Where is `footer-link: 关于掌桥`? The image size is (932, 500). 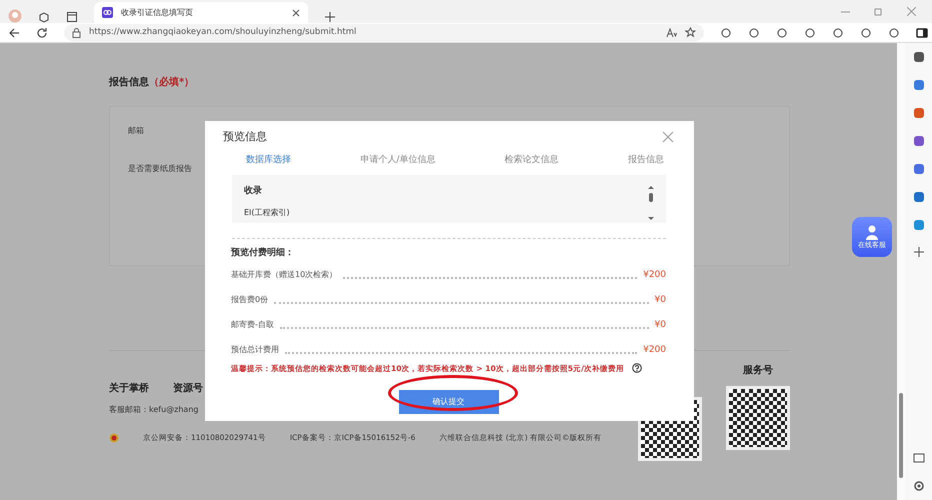
footer-link: 关于掌桥 is located at coordinates (129, 388).